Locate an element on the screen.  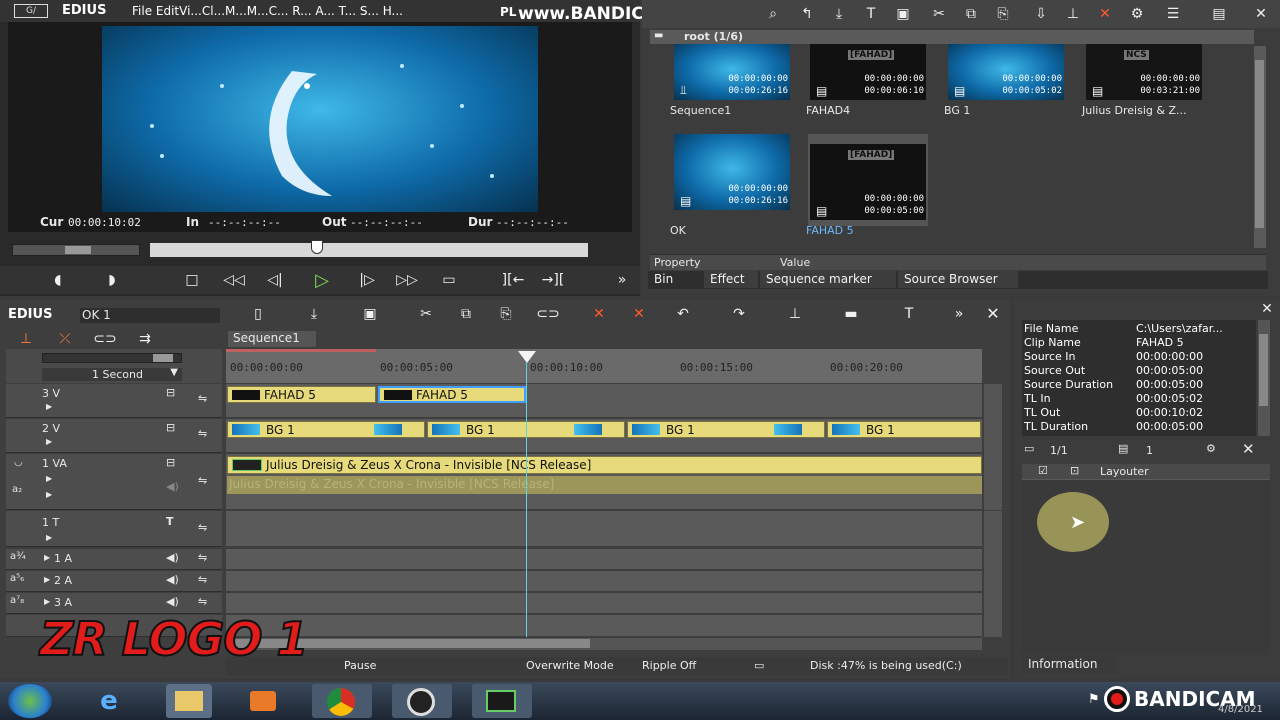
position-bar is located at coordinates (369, 250).